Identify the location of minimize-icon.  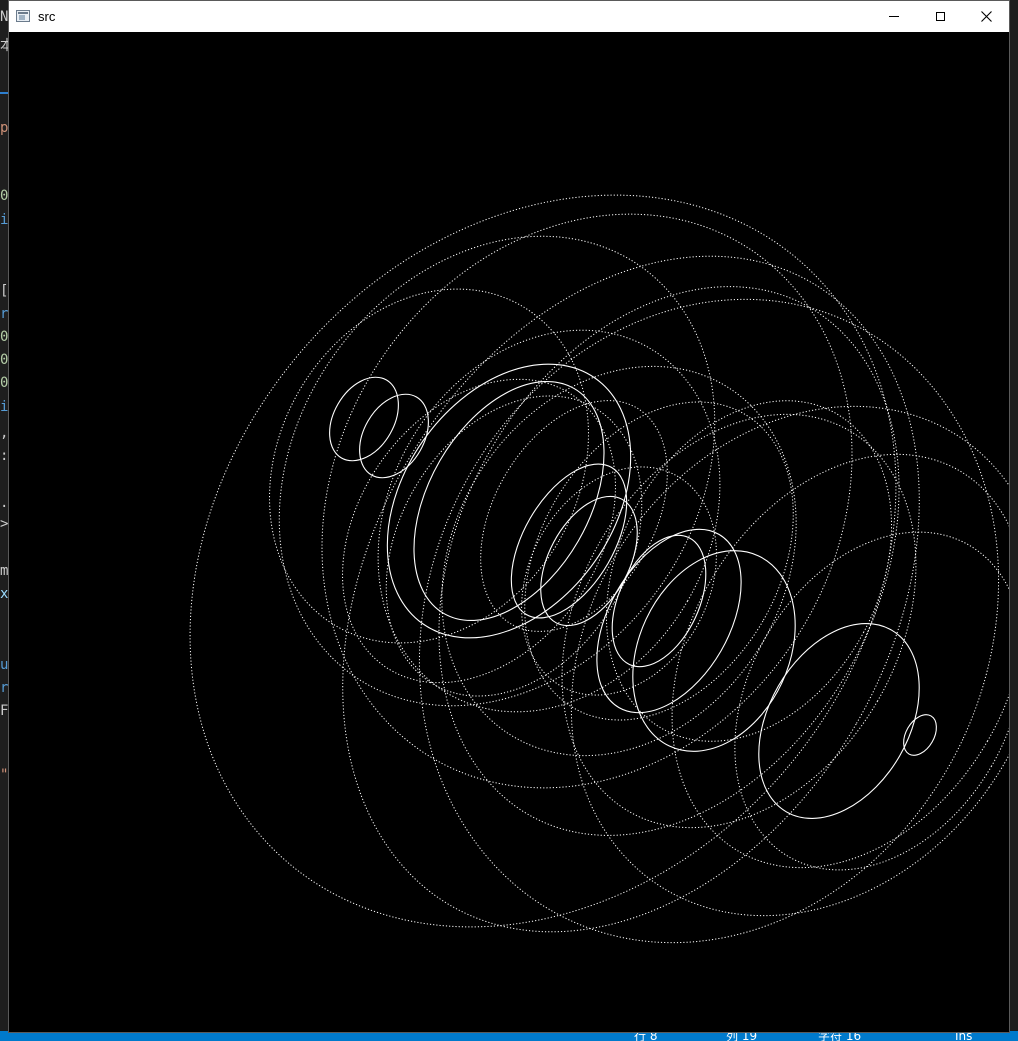
(894, 16).